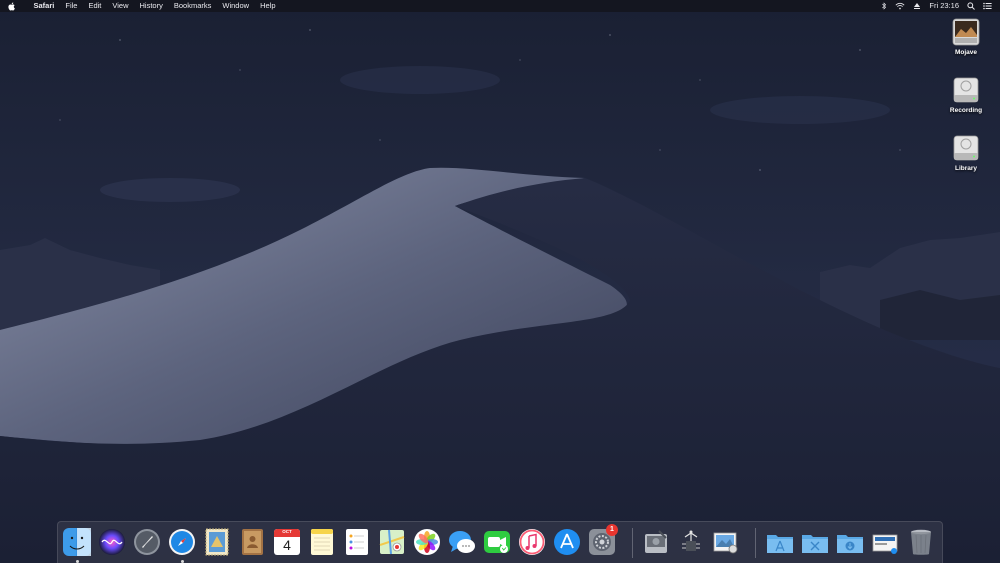 The height and width of the screenshot is (563, 1000). I want to click on app-store-icon, so click(567, 542).